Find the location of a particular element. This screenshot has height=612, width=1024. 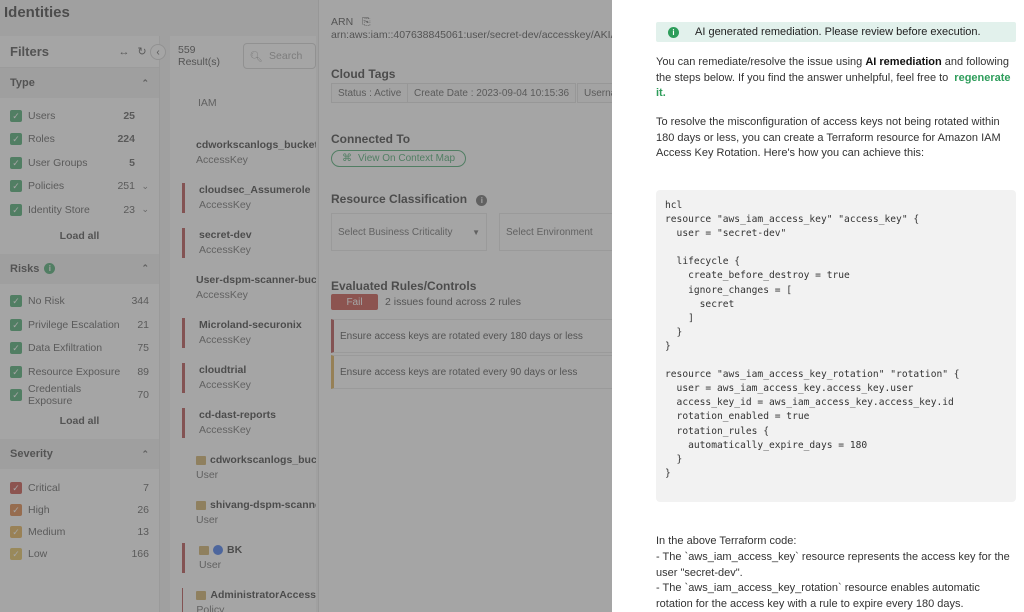

row-type: Policy is located at coordinates (210, 608).